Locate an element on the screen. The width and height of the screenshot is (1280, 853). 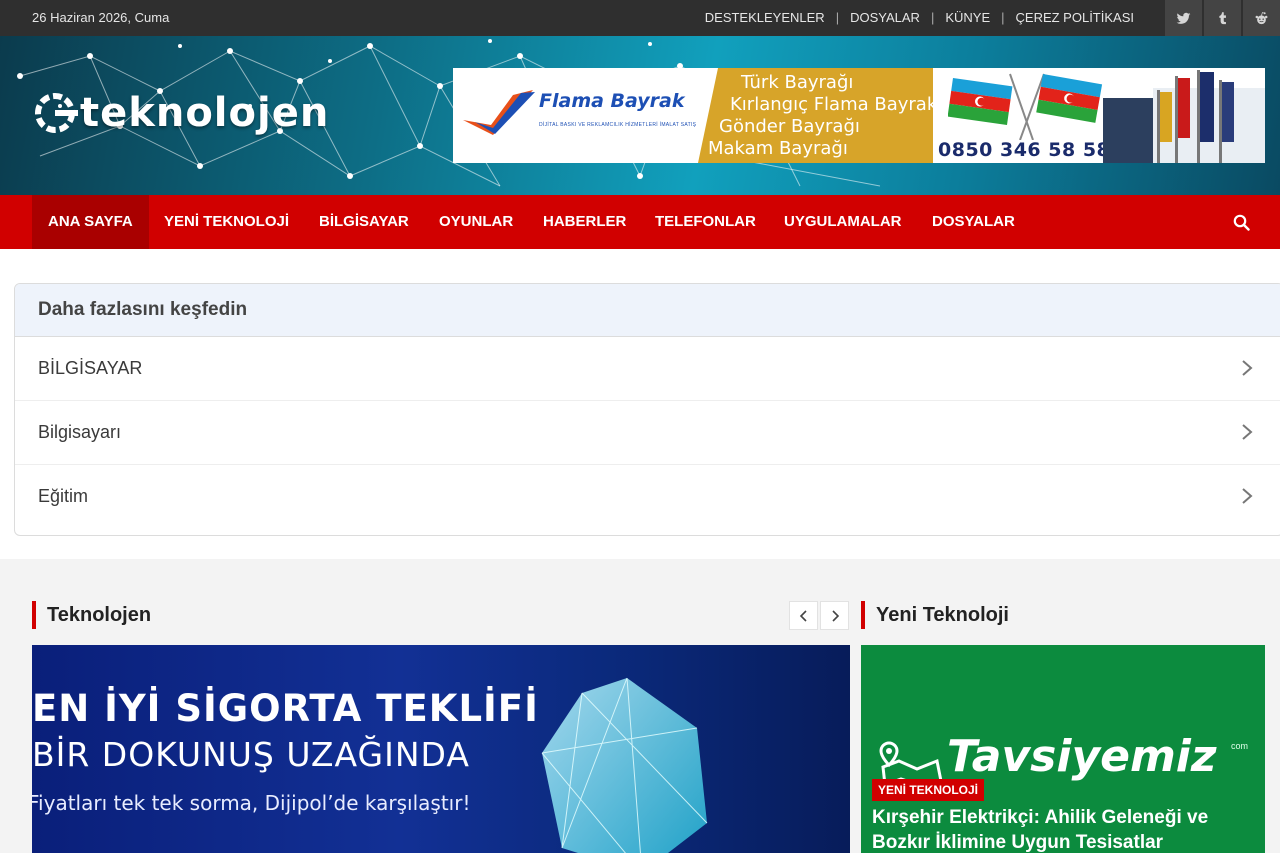
card-brand: Tavsiyemiz is located at coordinates (1082, 756).